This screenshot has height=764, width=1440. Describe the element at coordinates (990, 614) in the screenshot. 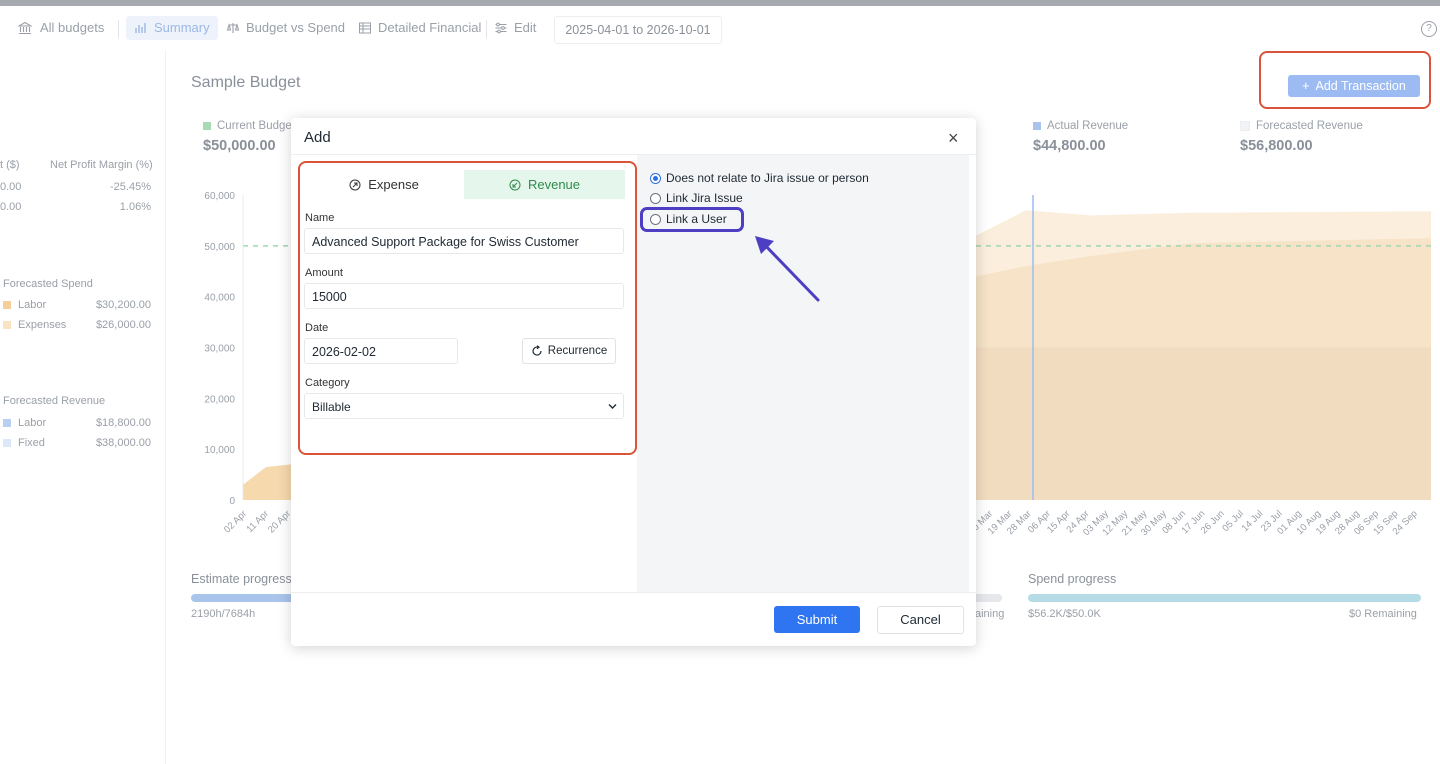

I see `middle-progress-sub: aining` at that location.